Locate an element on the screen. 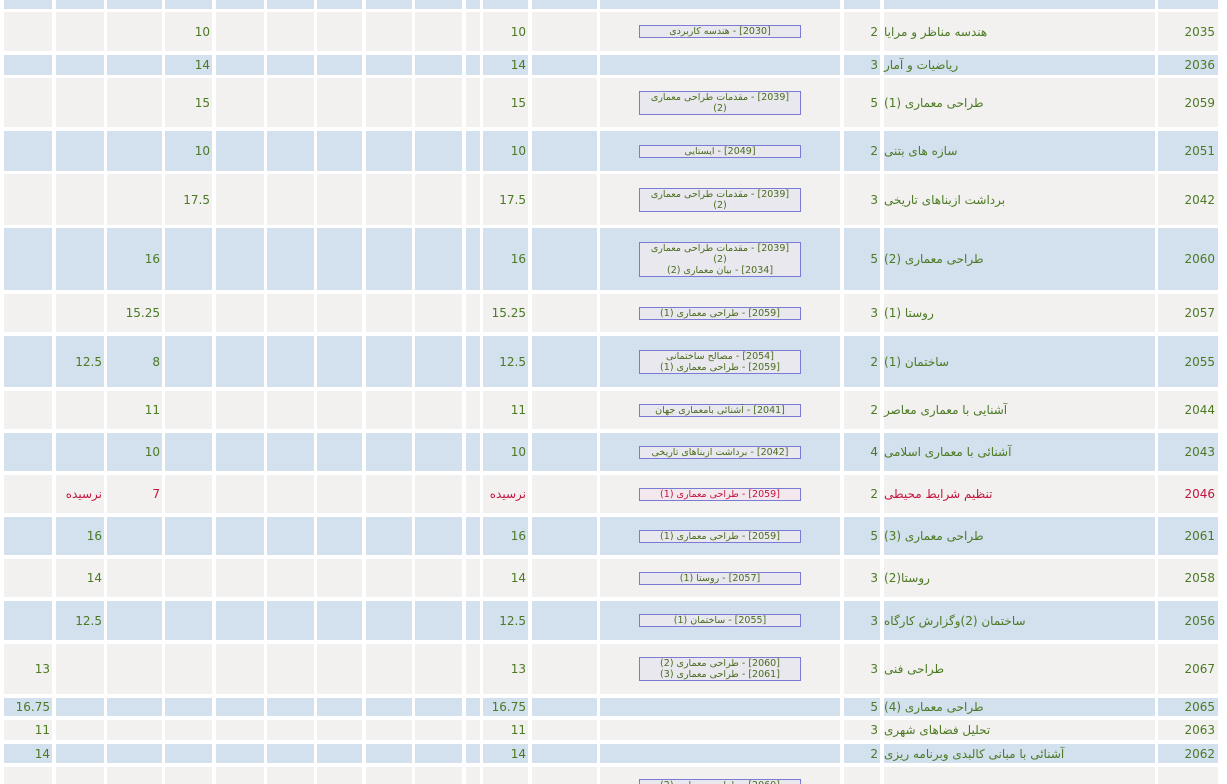  prerequisites-box: [2057] - روستا (1) is located at coordinates (720, 578).